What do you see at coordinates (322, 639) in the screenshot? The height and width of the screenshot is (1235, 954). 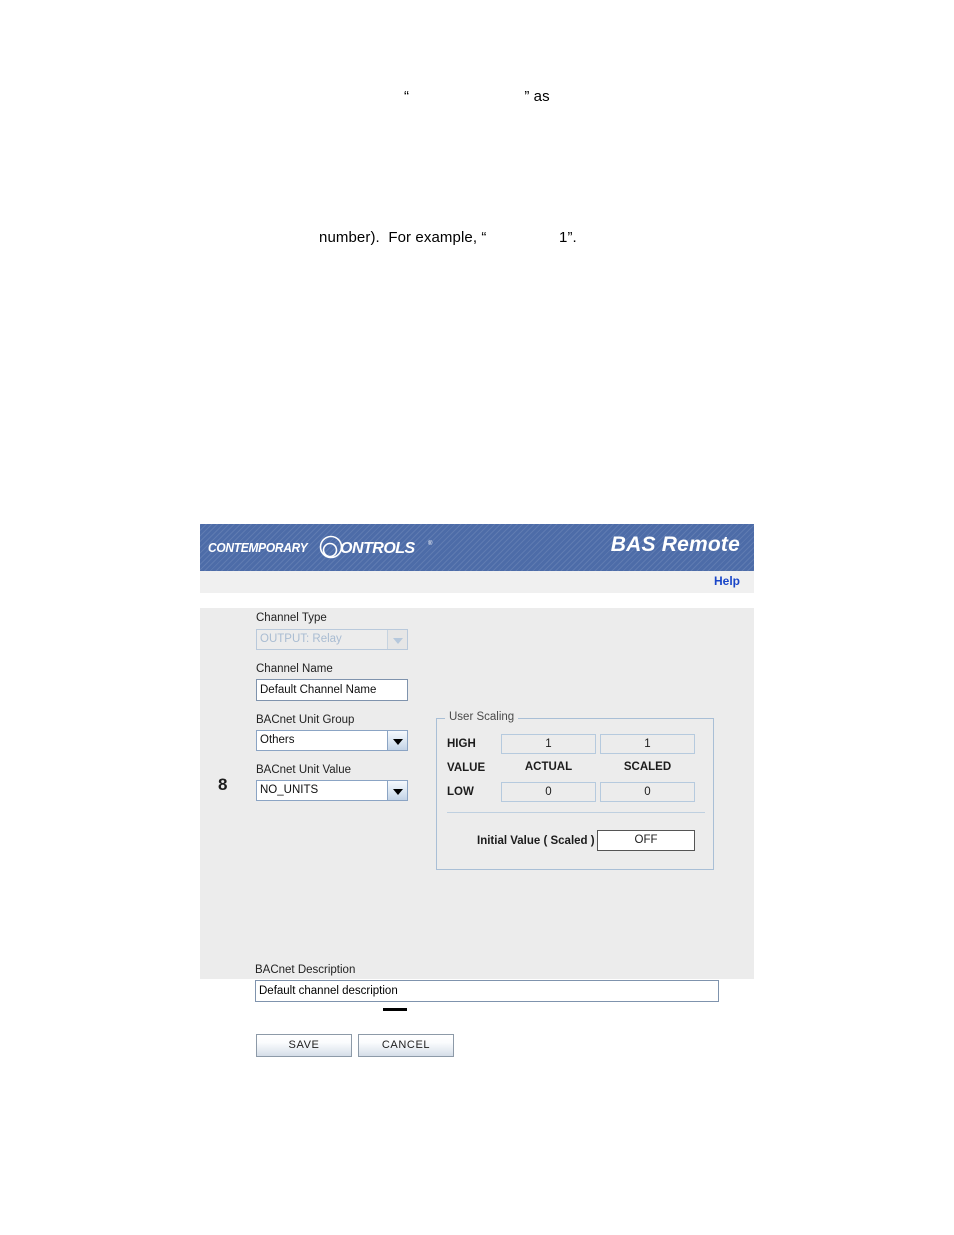 I see `channel-type-value: OUTPUT: Relay` at bounding box center [322, 639].